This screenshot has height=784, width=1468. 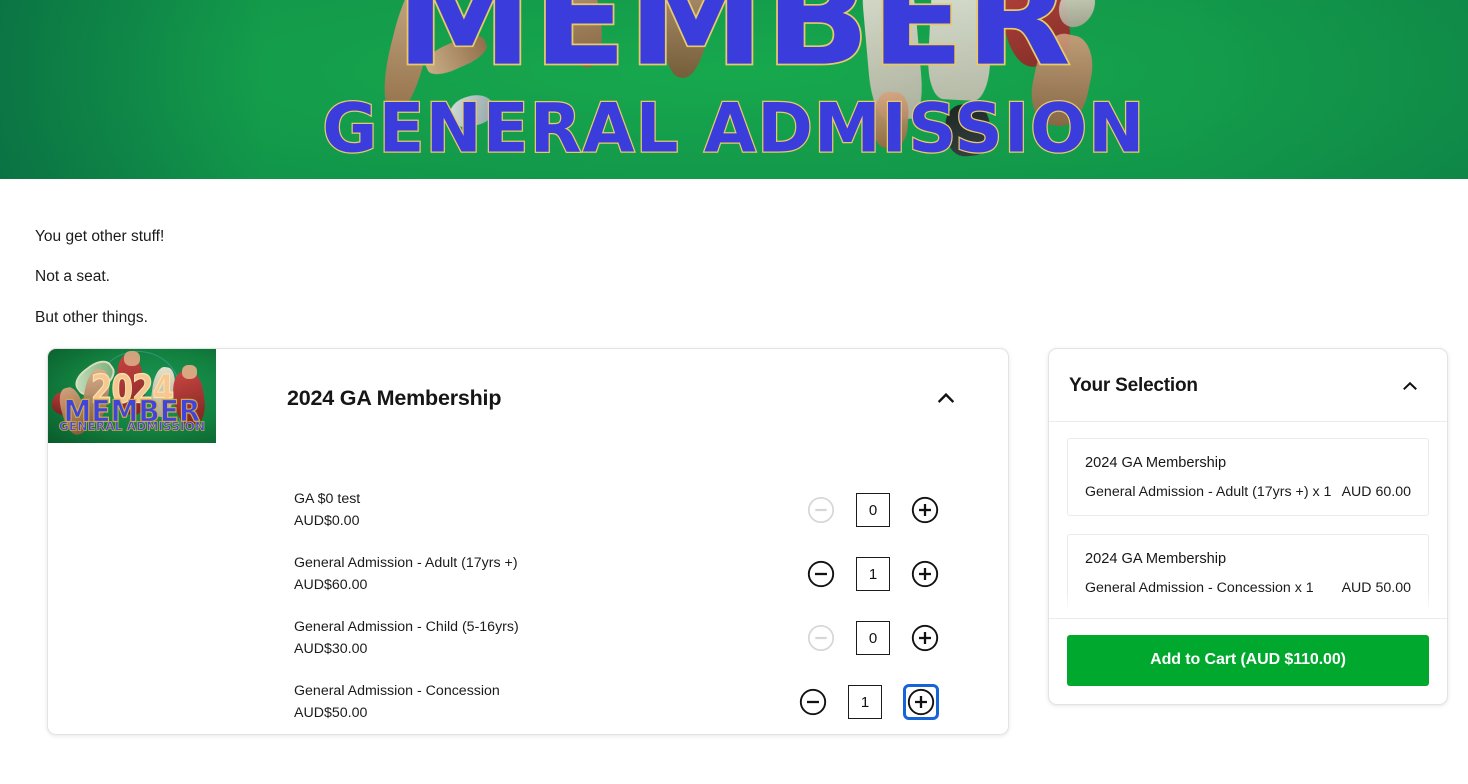 What do you see at coordinates (132, 359) in the screenshot?
I see `thumbnail-figure` at bounding box center [132, 359].